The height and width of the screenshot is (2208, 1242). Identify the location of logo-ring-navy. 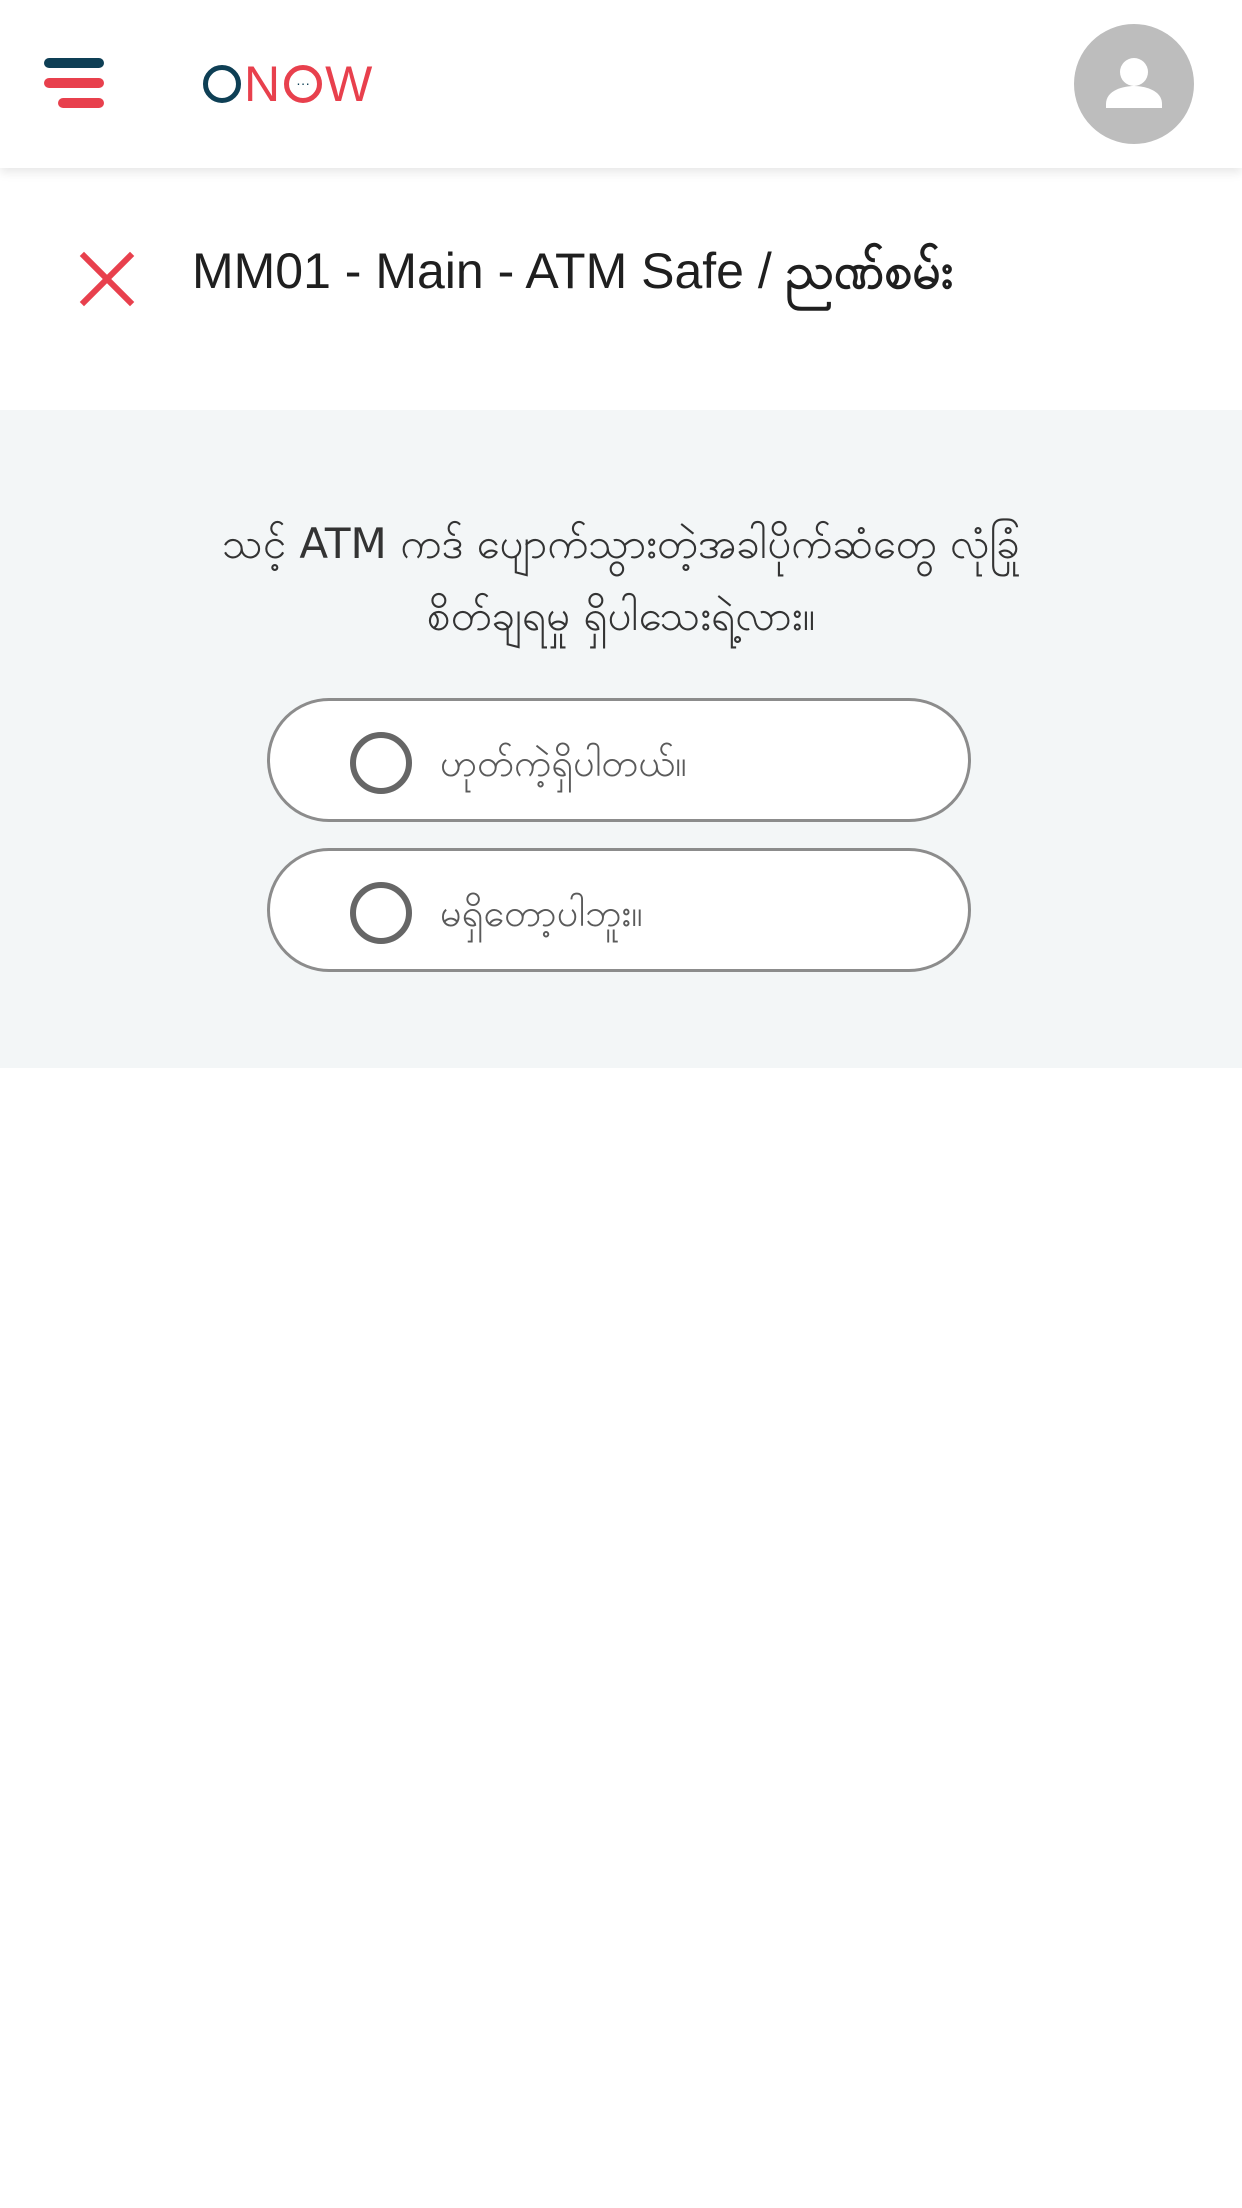
(222, 84).